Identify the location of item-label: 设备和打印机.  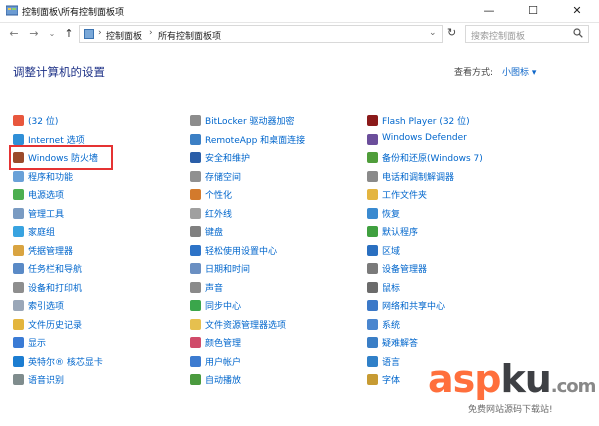
(55, 288).